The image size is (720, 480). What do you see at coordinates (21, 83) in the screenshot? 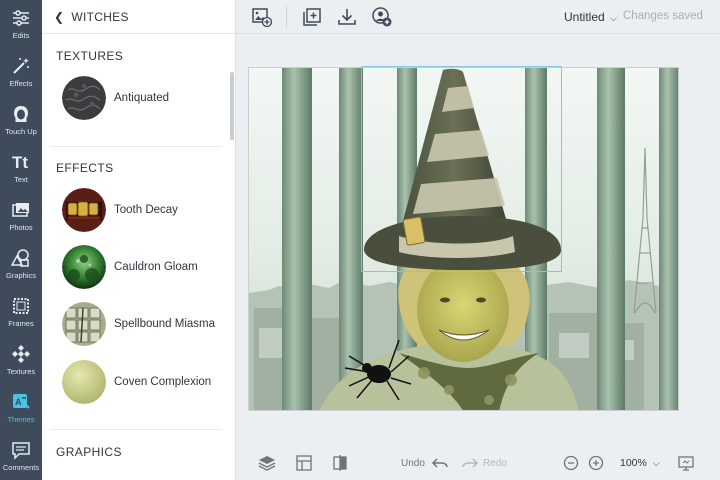
I see `rail-label: Effects` at bounding box center [21, 83].